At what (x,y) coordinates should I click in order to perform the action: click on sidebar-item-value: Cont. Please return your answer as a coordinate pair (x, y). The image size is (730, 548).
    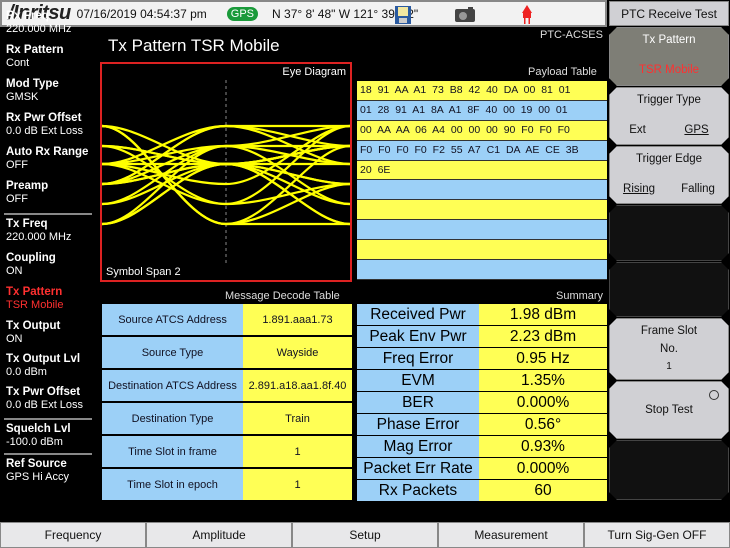
    Looking at the image, I should click on (18, 63).